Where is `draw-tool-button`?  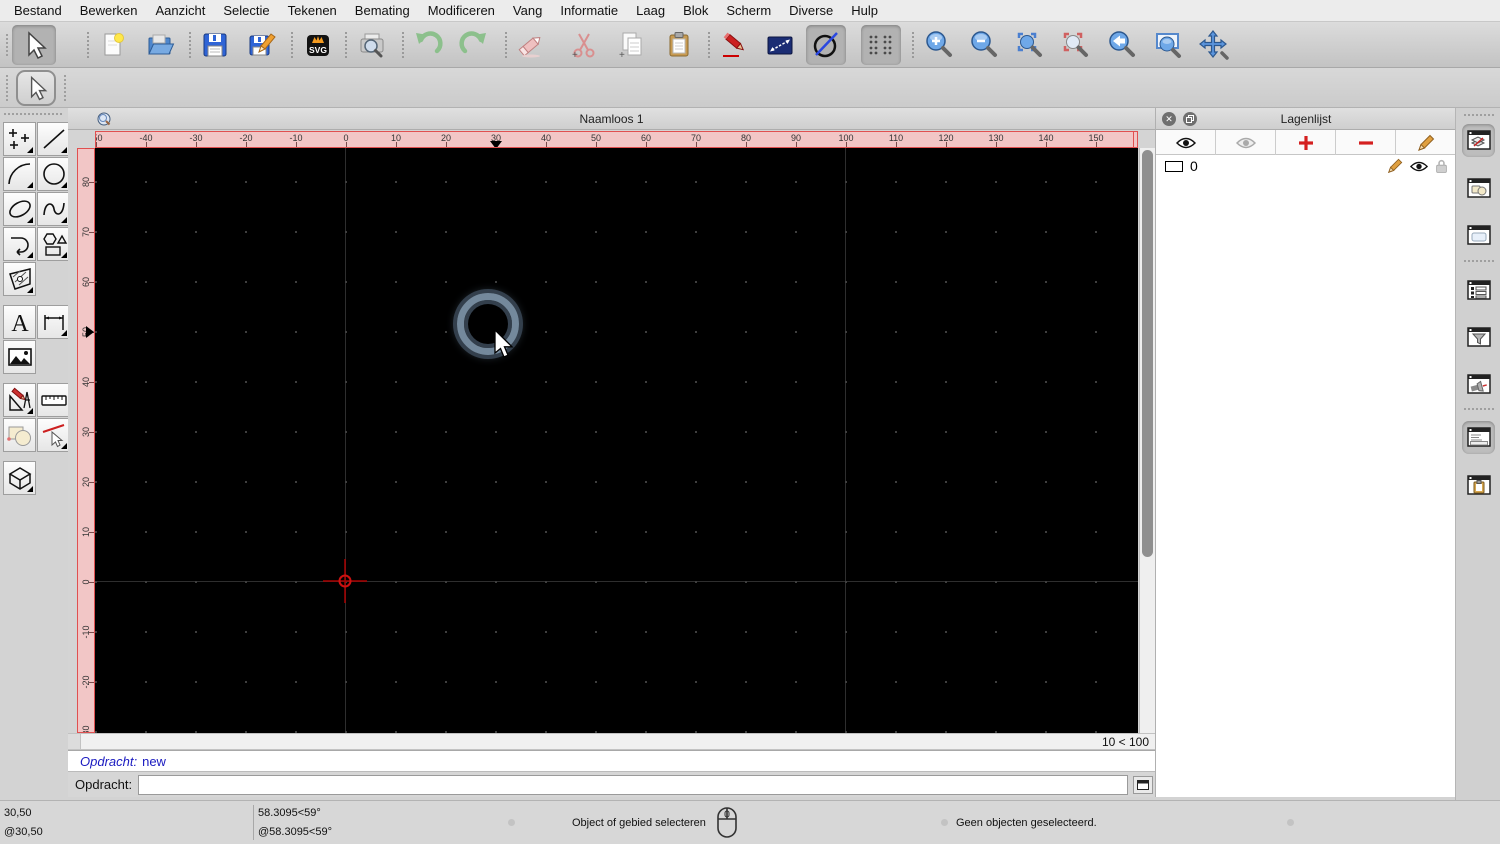
draw-tool-button is located at coordinates (734, 45).